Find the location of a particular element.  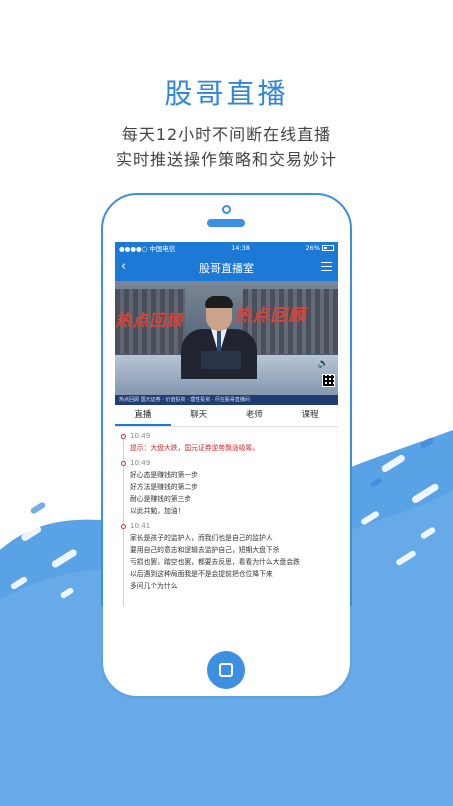

promo-subtitle-1: 每天12小时不间断在线直播 is located at coordinates (226, 134).